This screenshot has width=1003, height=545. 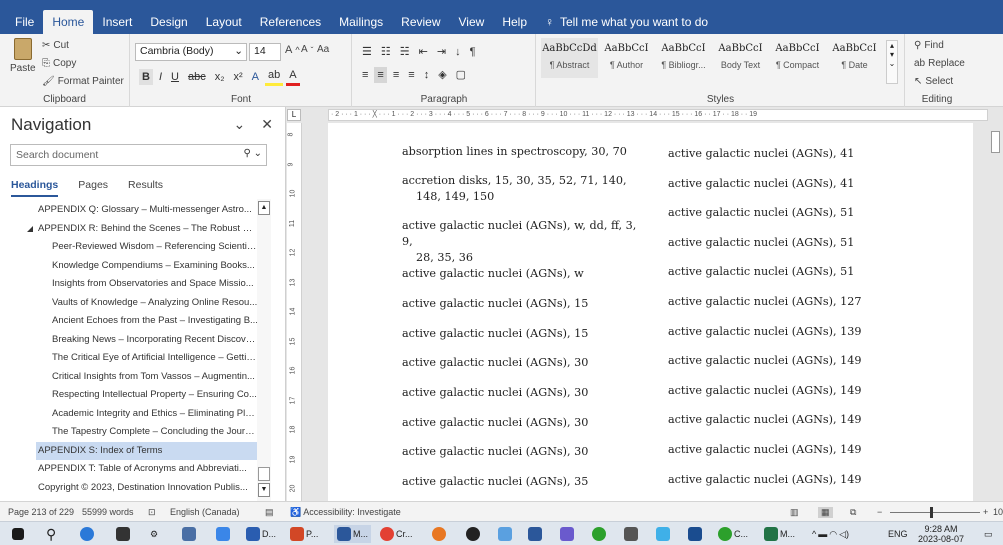 I want to click on people-icon, so click(x=123, y=534).